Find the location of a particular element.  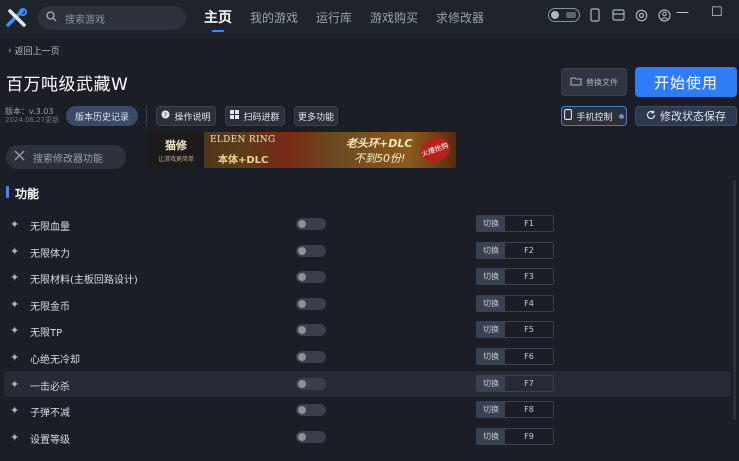

skin-icon is located at coordinates (618, 15).